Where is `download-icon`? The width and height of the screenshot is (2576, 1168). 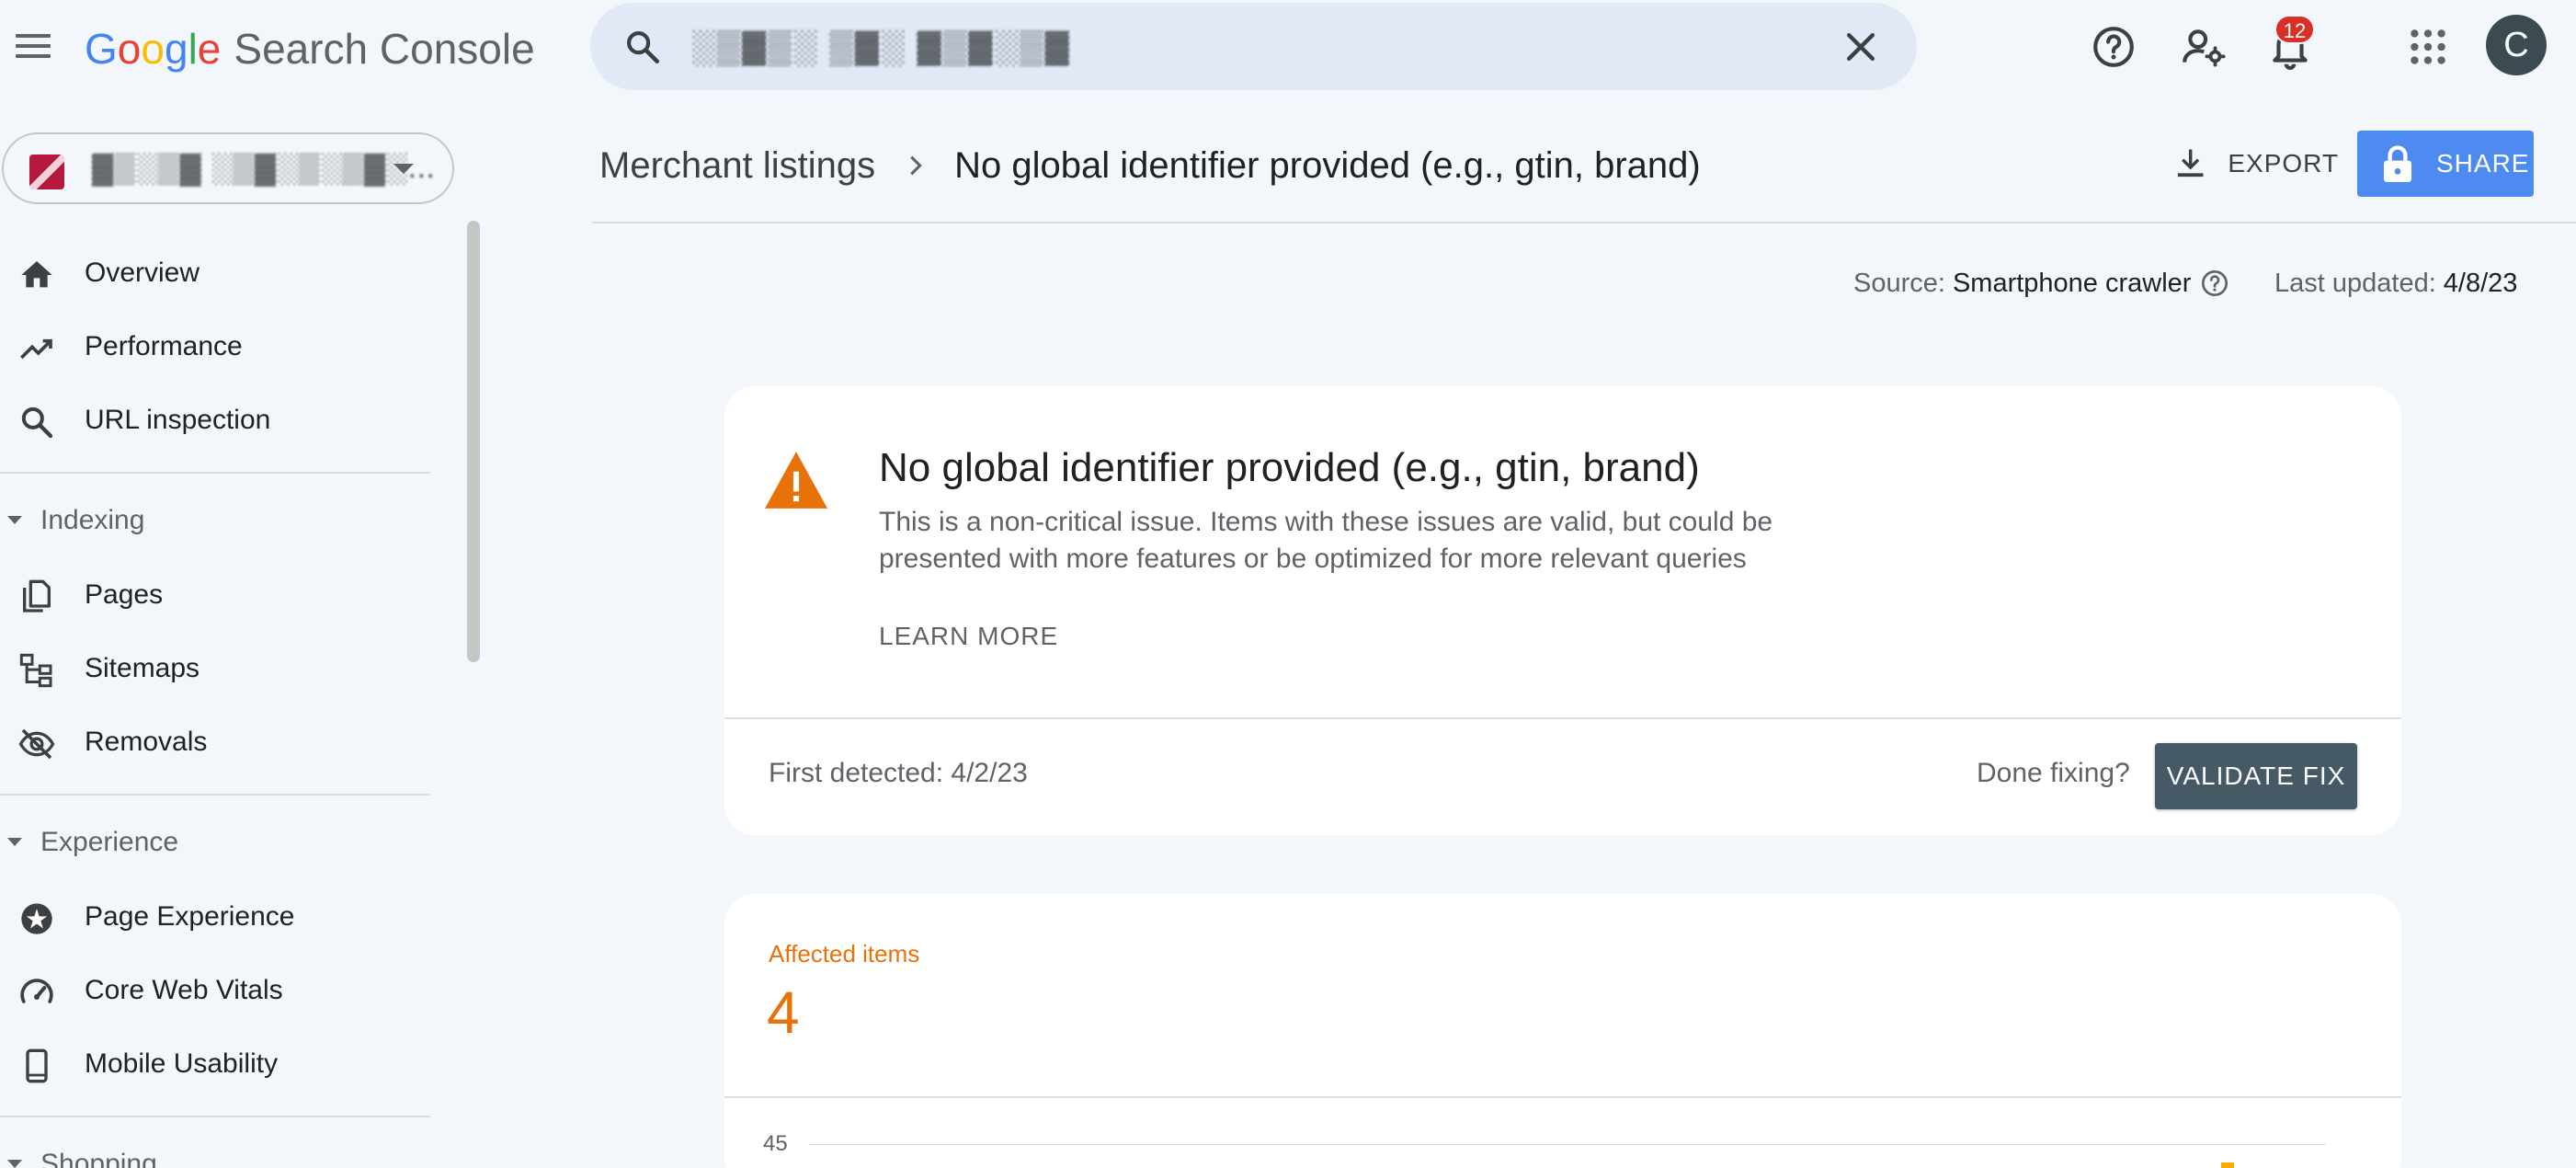 download-icon is located at coordinates (2190, 163).